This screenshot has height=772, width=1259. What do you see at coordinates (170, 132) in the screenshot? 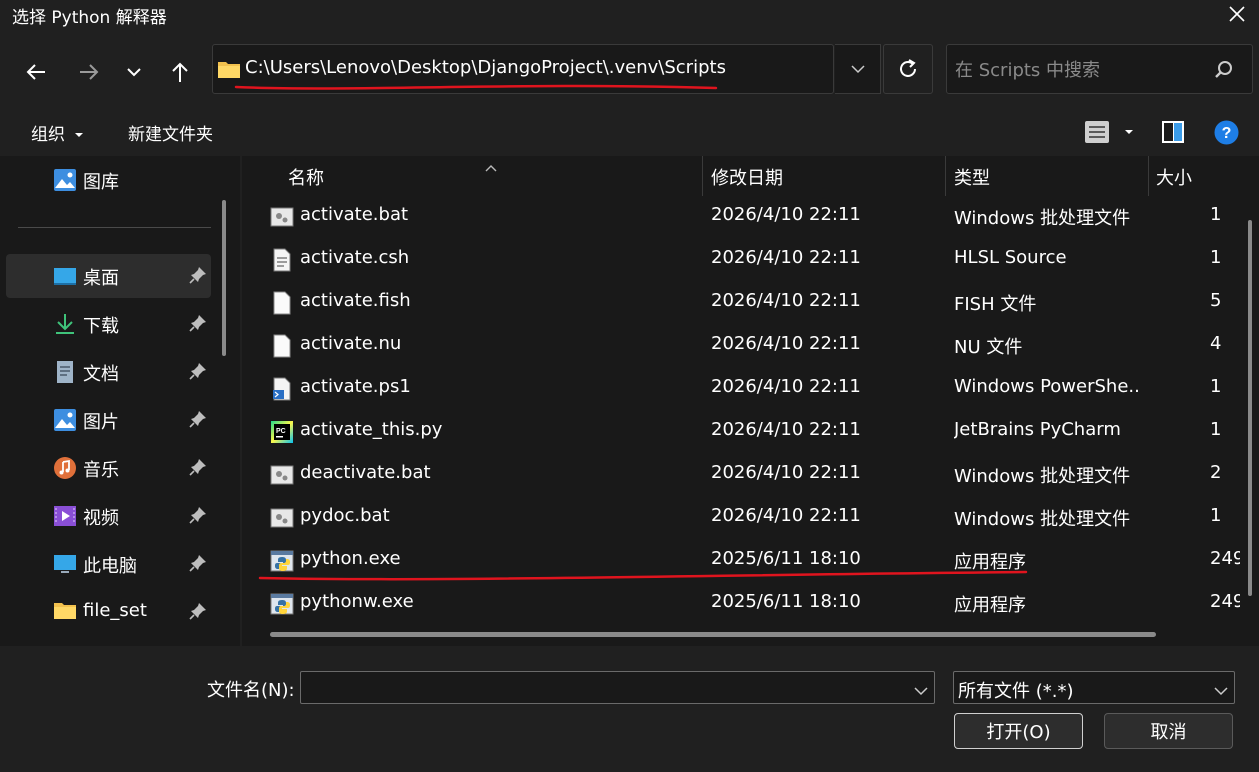
I see `new-folder-button: 新建文件夹` at bounding box center [170, 132].